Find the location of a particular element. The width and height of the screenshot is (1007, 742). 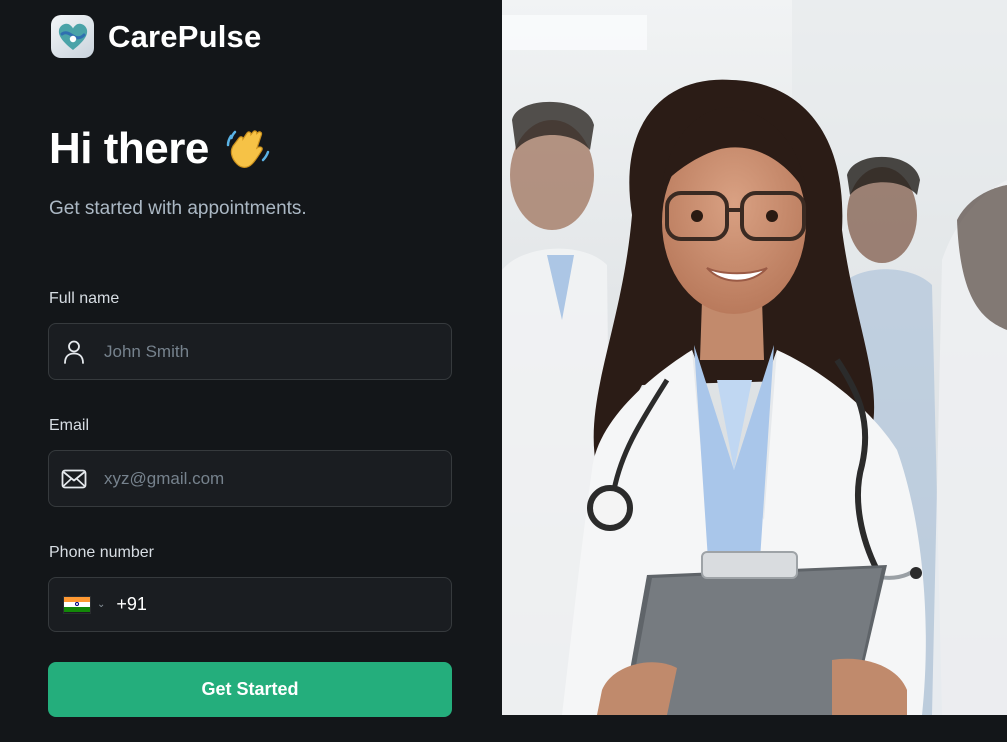

full-name-label: Full name is located at coordinates (84, 298).